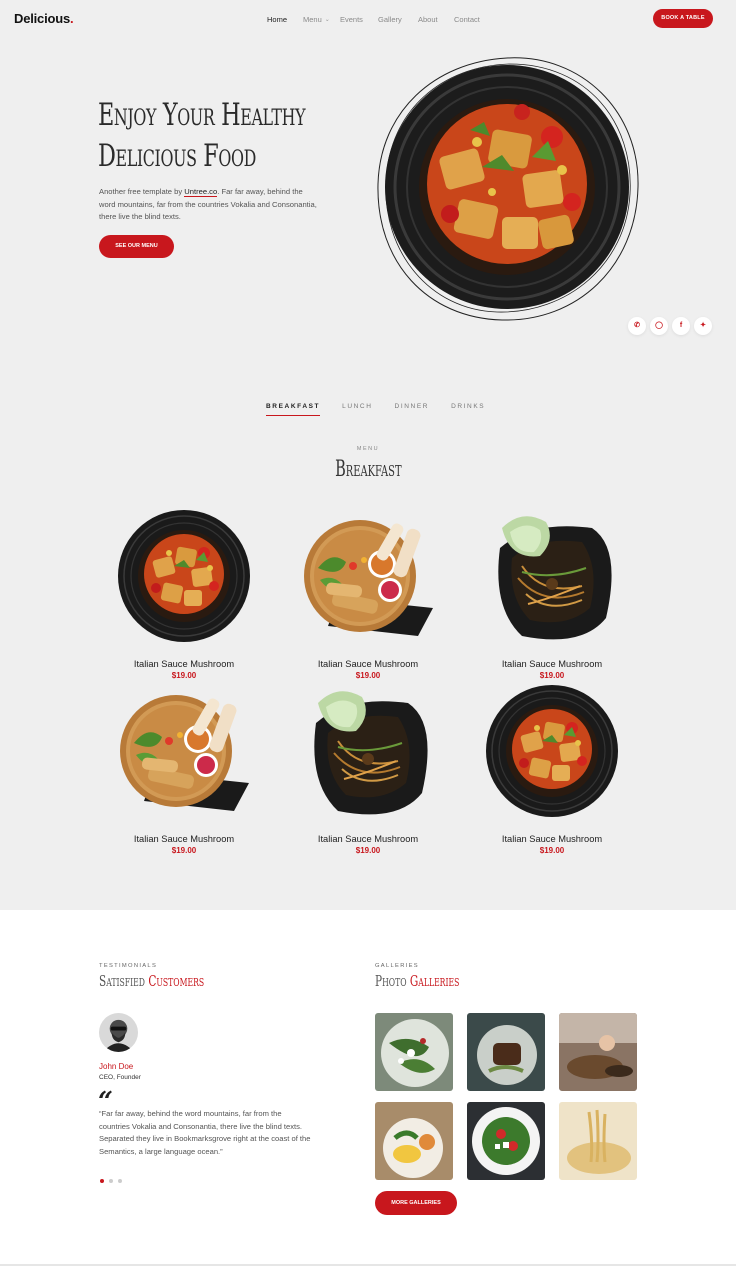 This screenshot has width=736, height=1266. I want to click on galleries-title: Photo Galleries, so click(417, 981).